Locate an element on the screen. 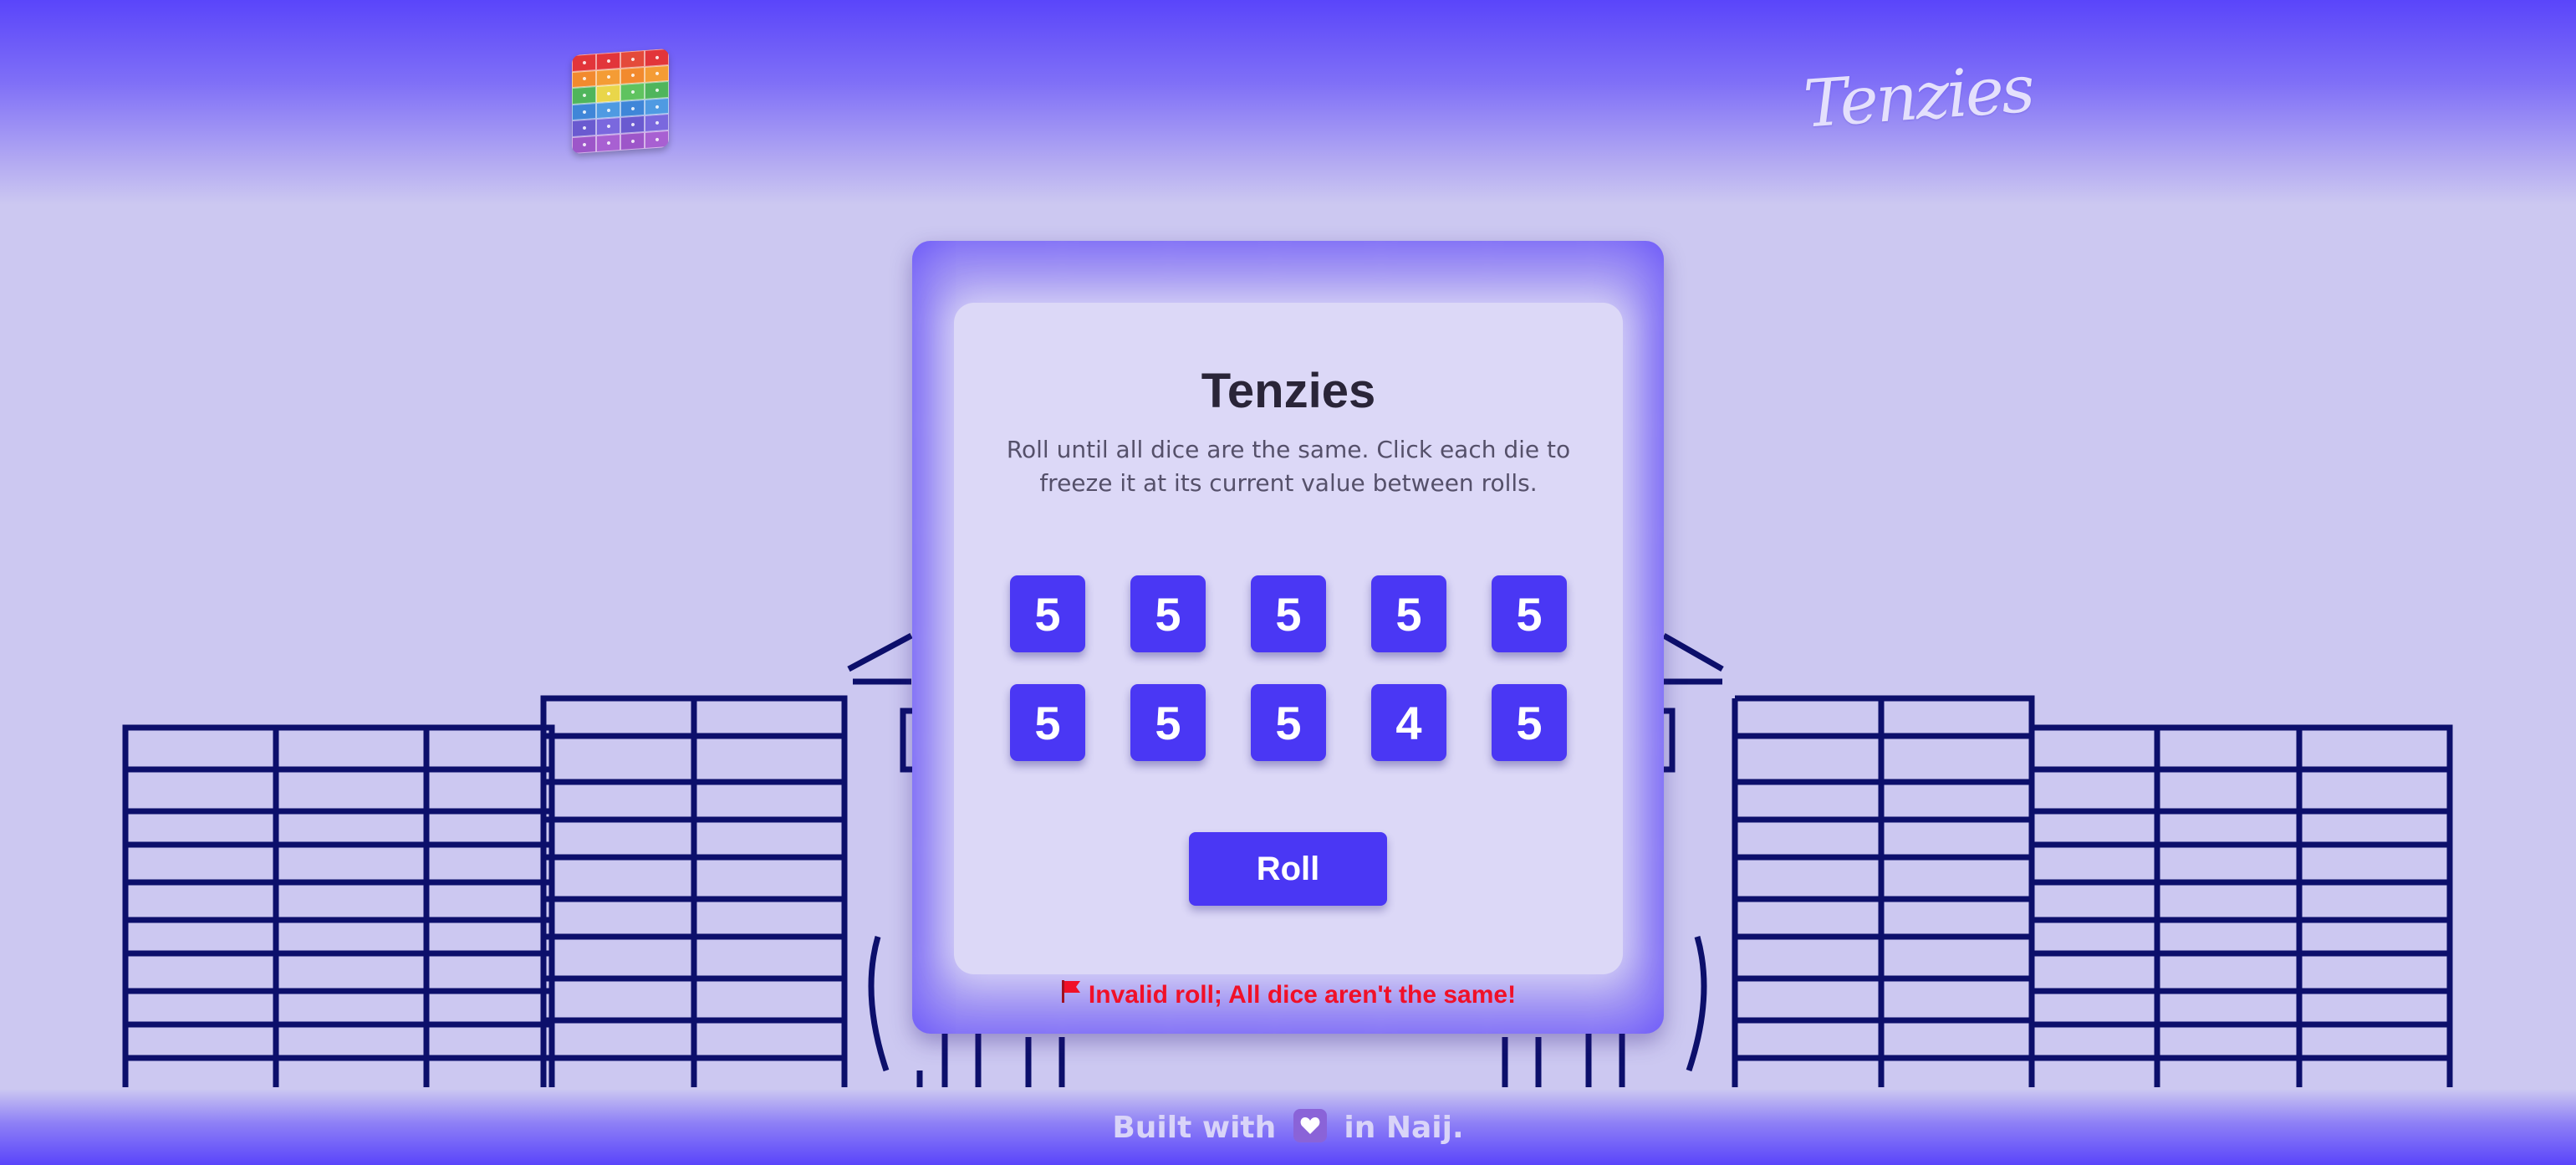  purple-heart-icon is located at coordinates (1310, 1126).